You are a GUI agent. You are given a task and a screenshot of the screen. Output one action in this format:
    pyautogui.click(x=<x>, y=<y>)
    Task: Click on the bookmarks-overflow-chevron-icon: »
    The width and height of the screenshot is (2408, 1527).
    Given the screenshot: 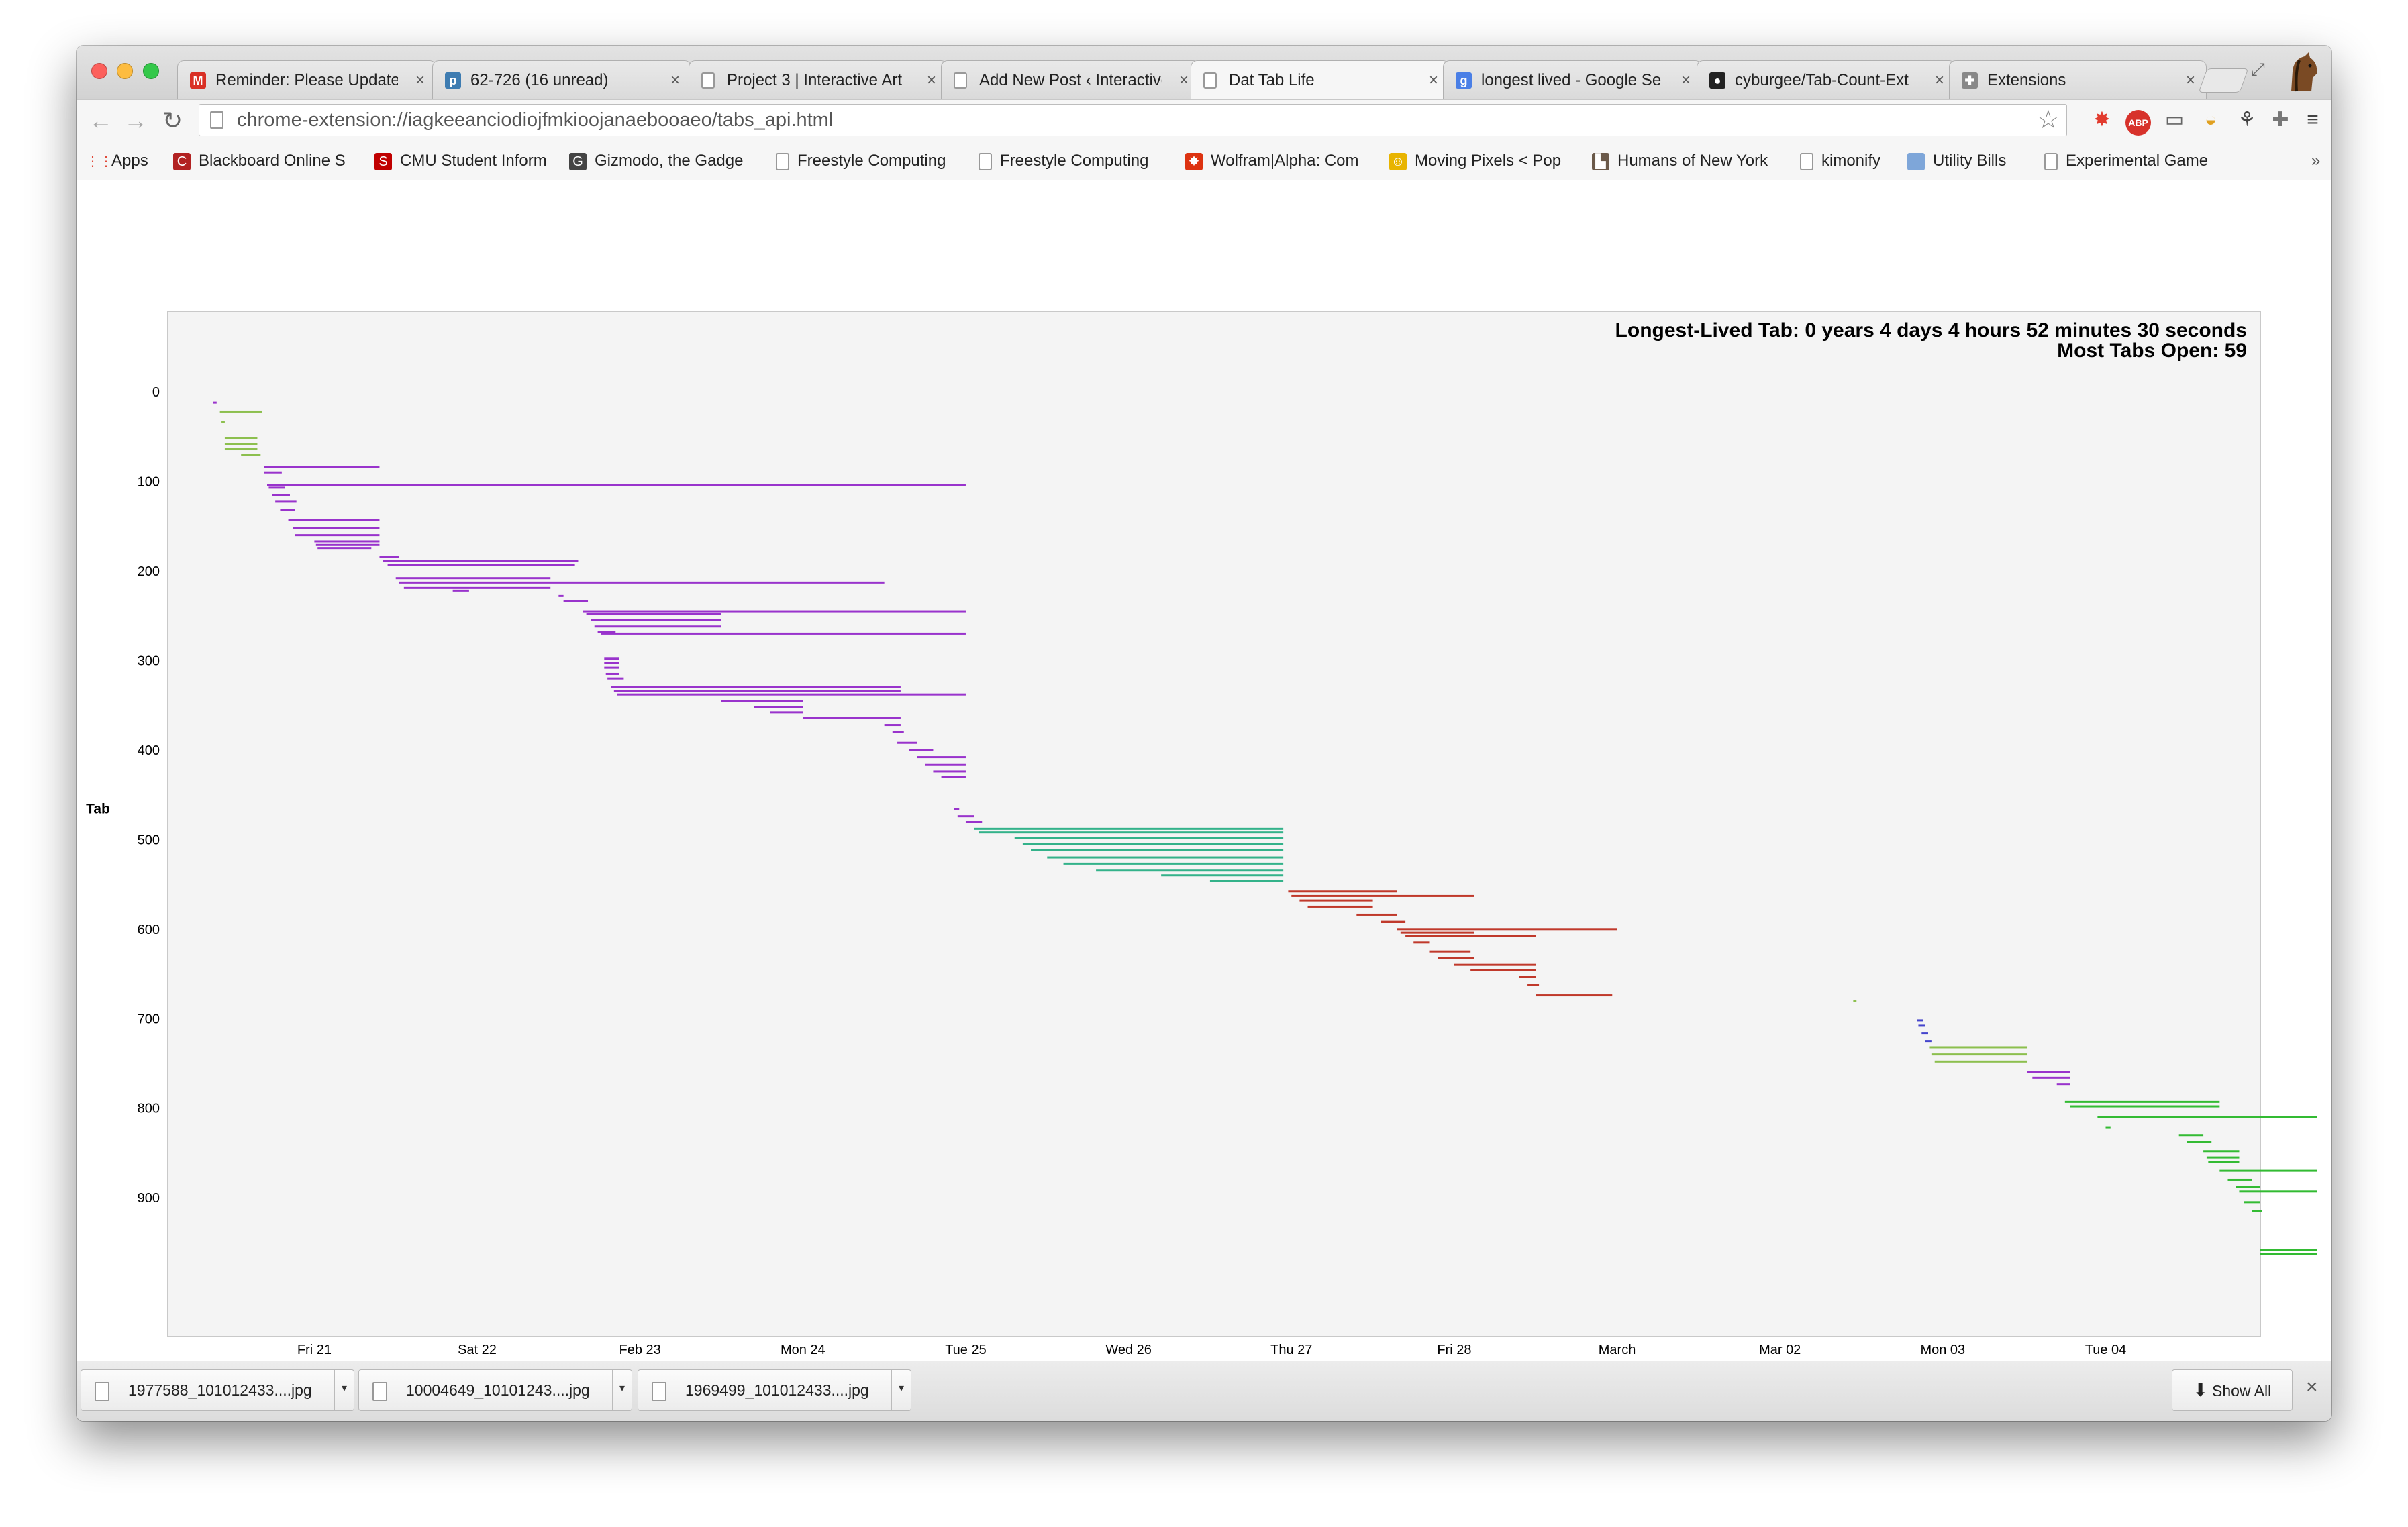 What is the action you would take?
    pyautogui.click(x=2315, y=161)
    